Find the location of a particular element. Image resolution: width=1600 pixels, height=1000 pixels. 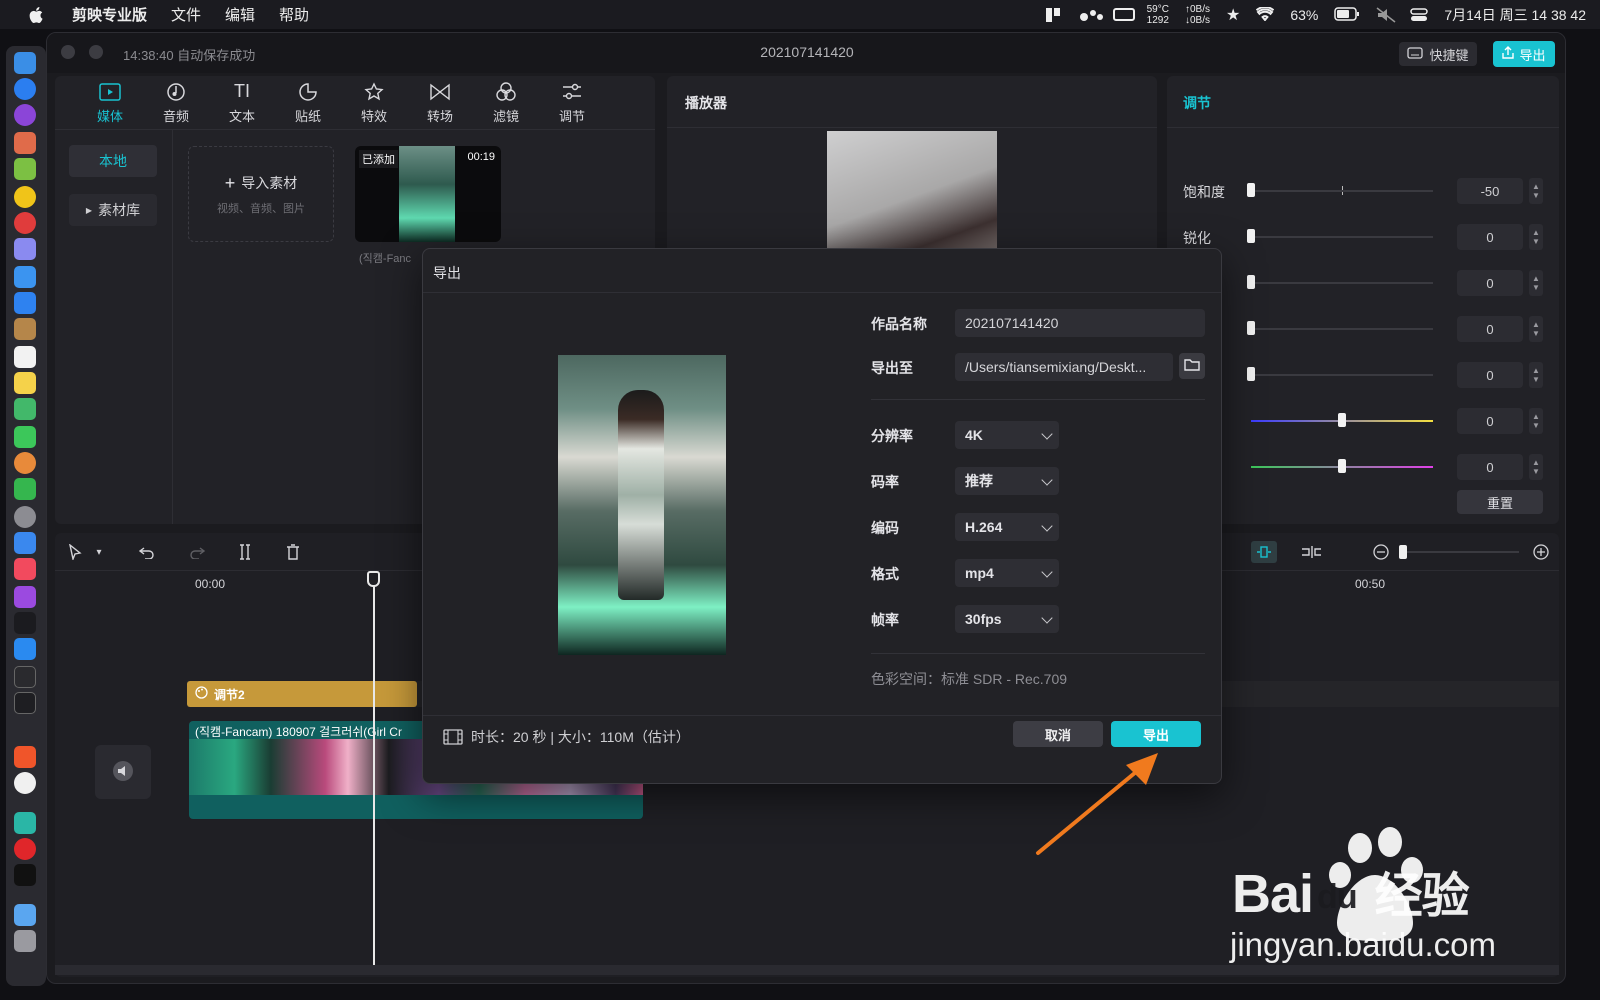

music-icon is located at coordinates (25, 569).